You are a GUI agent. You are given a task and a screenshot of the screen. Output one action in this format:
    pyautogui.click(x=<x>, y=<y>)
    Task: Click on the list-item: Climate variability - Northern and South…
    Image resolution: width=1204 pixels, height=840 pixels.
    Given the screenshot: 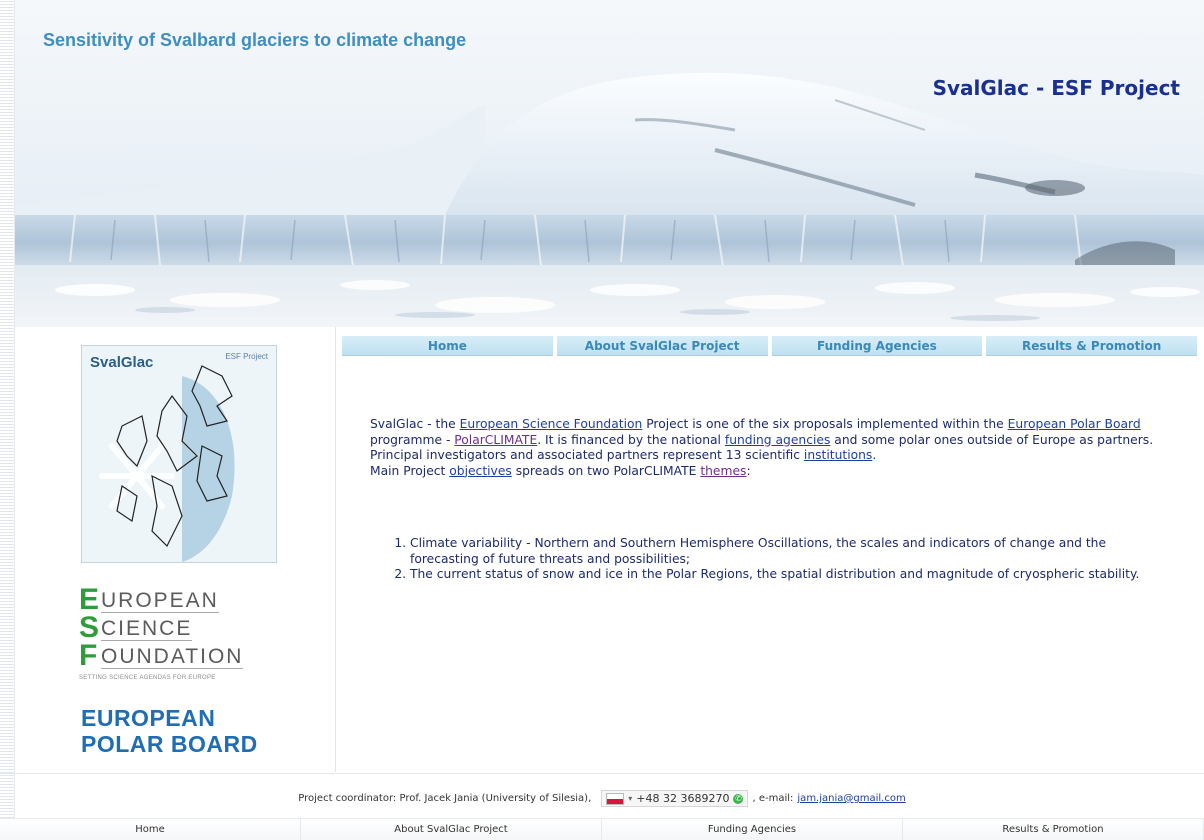 What is the action you would take?
    pyautogui.click(x=785, y=551)
    